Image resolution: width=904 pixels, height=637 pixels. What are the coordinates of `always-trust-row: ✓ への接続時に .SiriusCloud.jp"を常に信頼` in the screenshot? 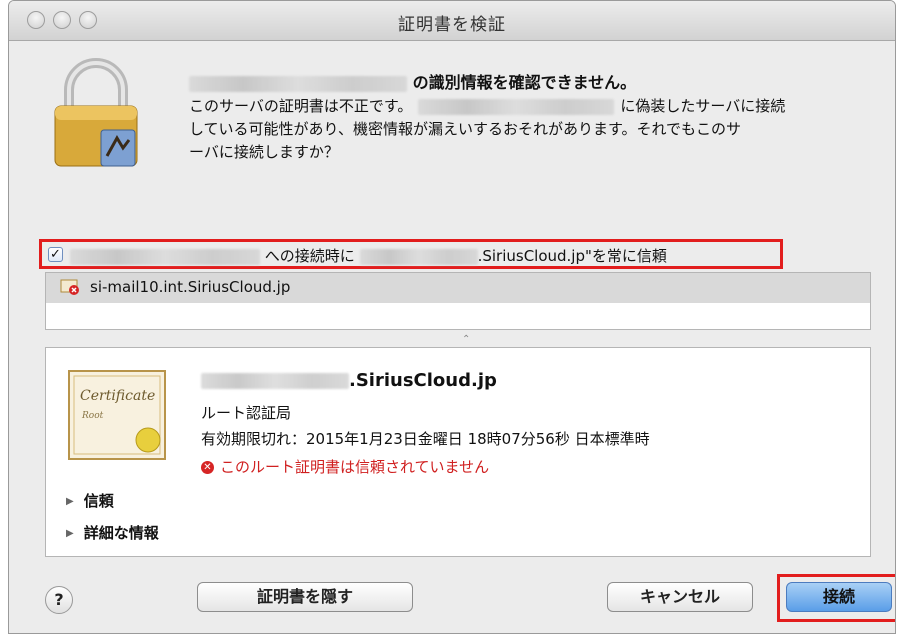 It's located at (411, 254).